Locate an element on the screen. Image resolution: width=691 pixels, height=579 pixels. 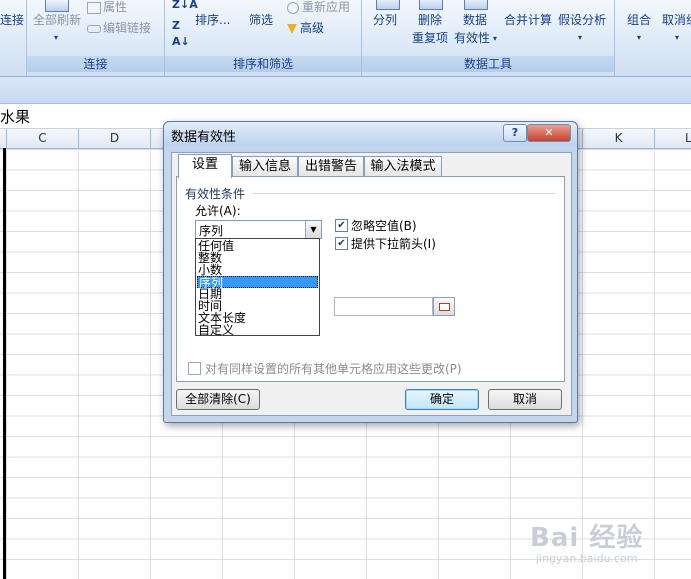
partial-button: 连接 is located at coordinates (12, 20).